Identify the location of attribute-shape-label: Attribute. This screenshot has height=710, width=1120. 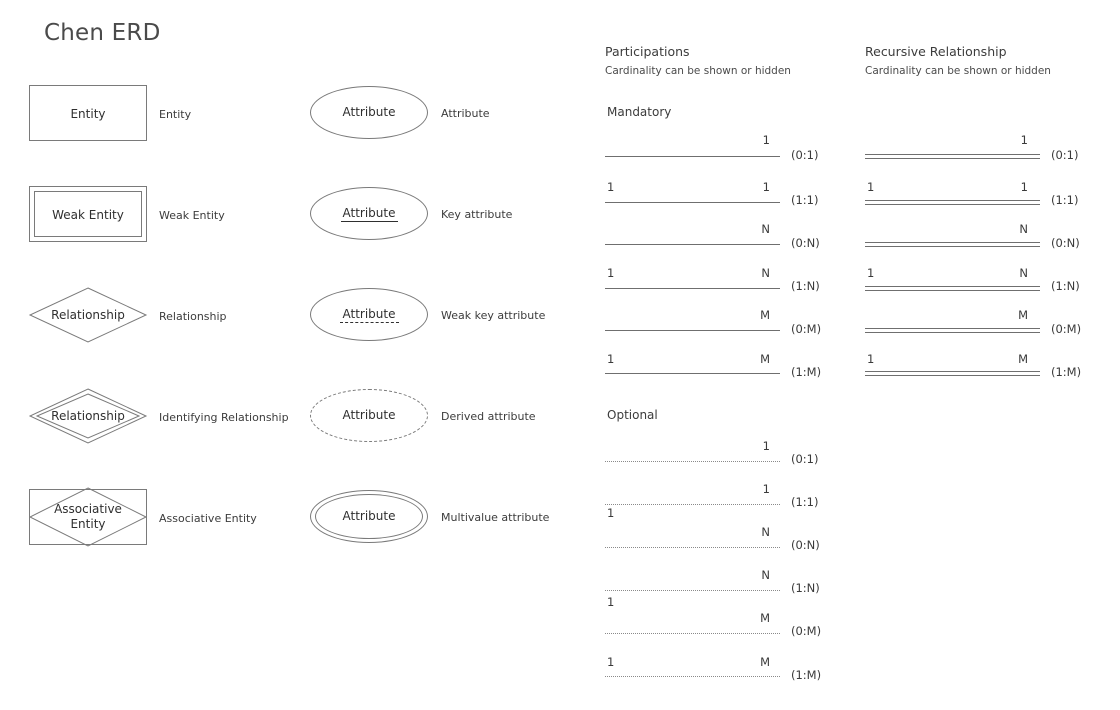
(369, 112).